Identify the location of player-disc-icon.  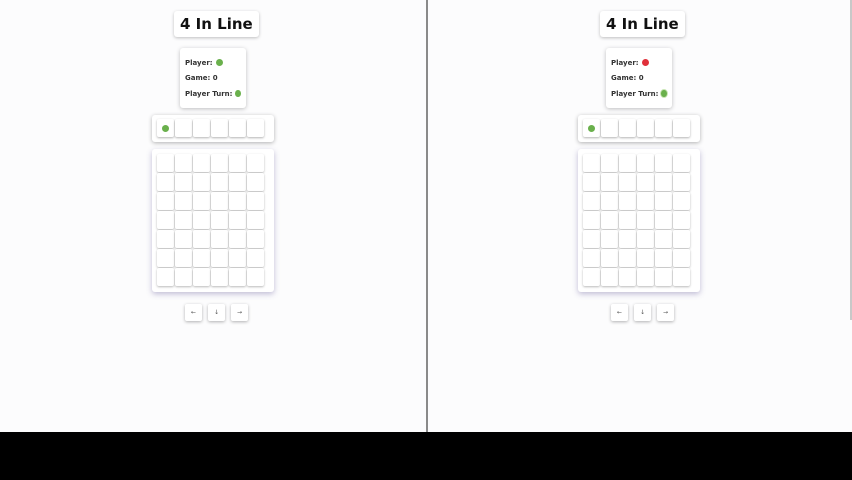
(645, 63).